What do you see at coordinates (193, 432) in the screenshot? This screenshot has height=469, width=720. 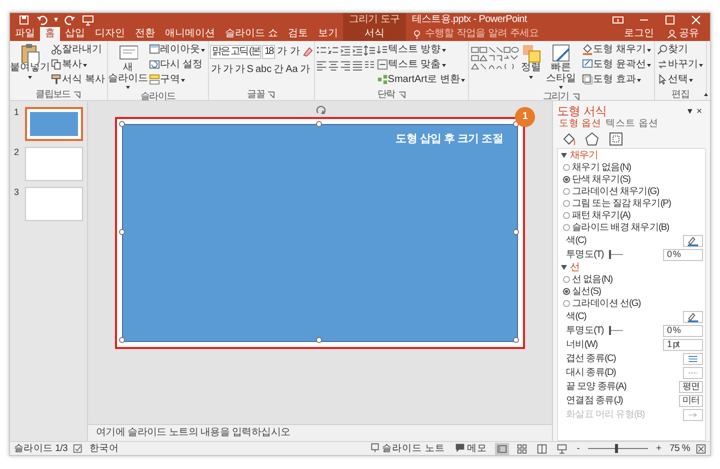 I see `notes-field: 여기에 슬라이드 노트의 내용을 입력하십시오` at bounding box center [193, 432].